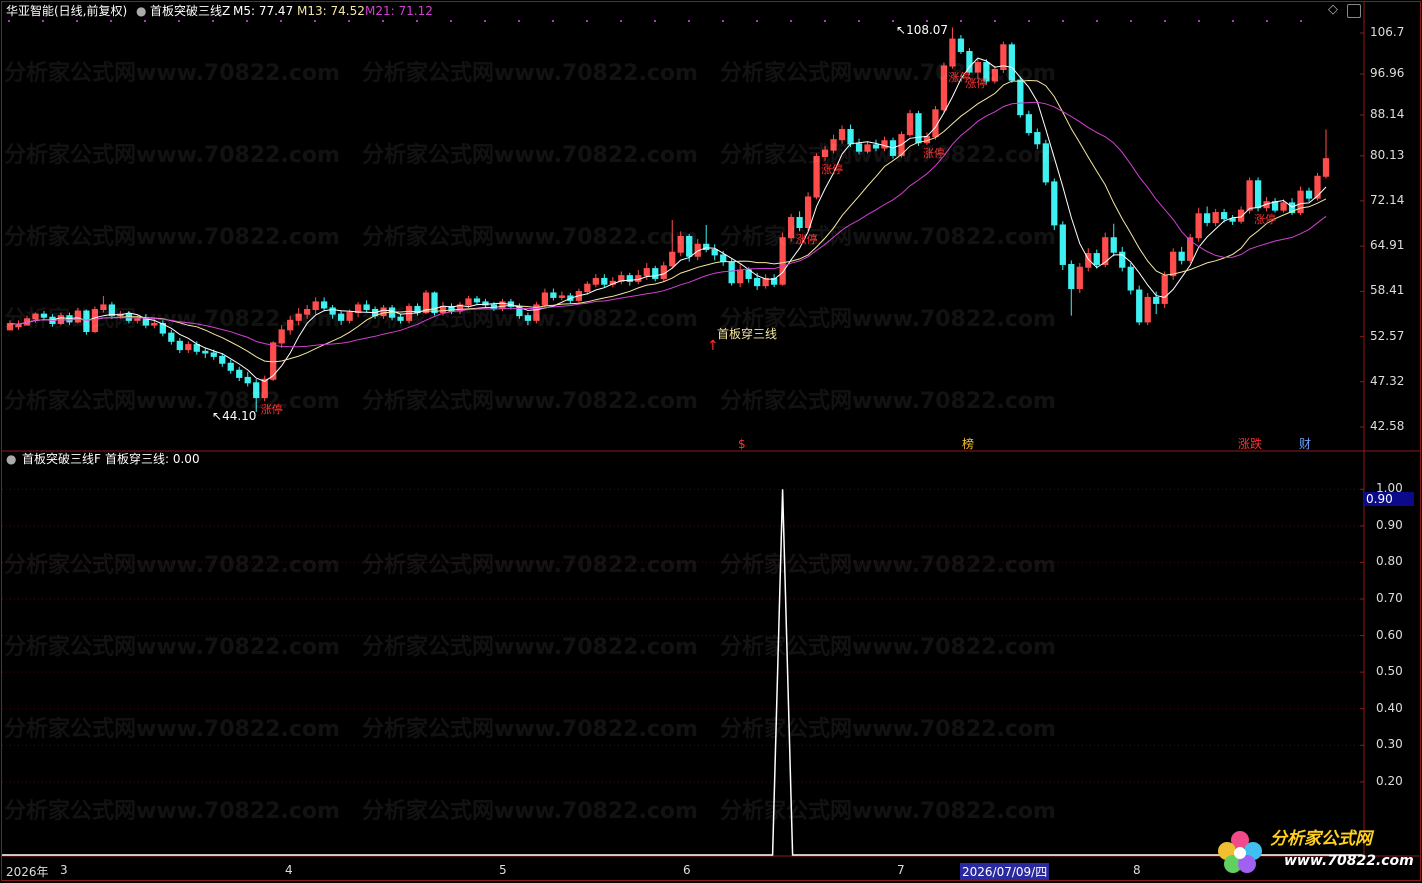  I want to click on y-tick-label: 47.32, so click(1387, 380).